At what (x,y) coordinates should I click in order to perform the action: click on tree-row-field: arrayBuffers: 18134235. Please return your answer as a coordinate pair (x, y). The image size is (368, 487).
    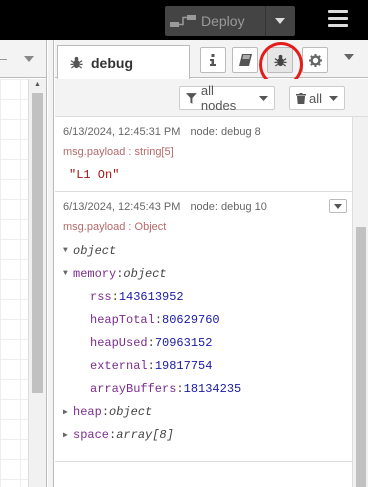
    Looking at the image, I should click on (203, 388).